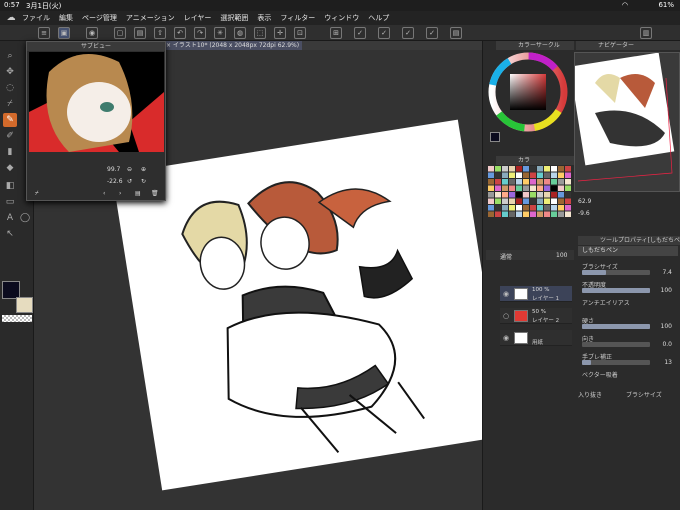  I want to click on menu-list-icon: ≡, so click(44, 33).